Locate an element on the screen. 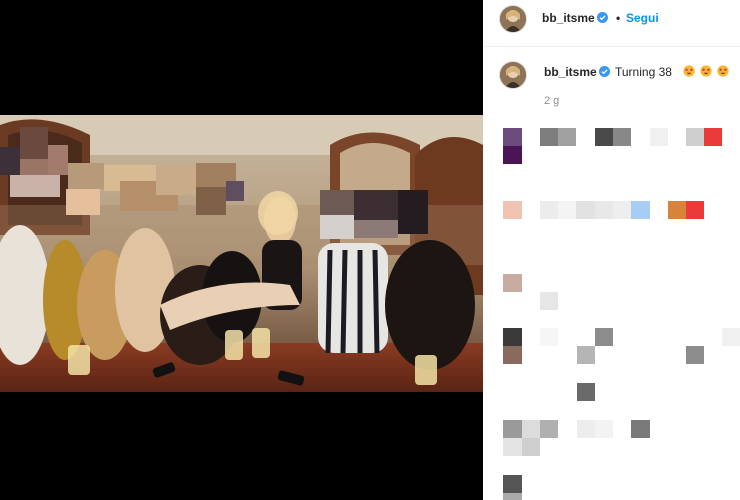 The width and height of the screenshot is (740, 500). caption-avatar is located at coordinates (513, 75).